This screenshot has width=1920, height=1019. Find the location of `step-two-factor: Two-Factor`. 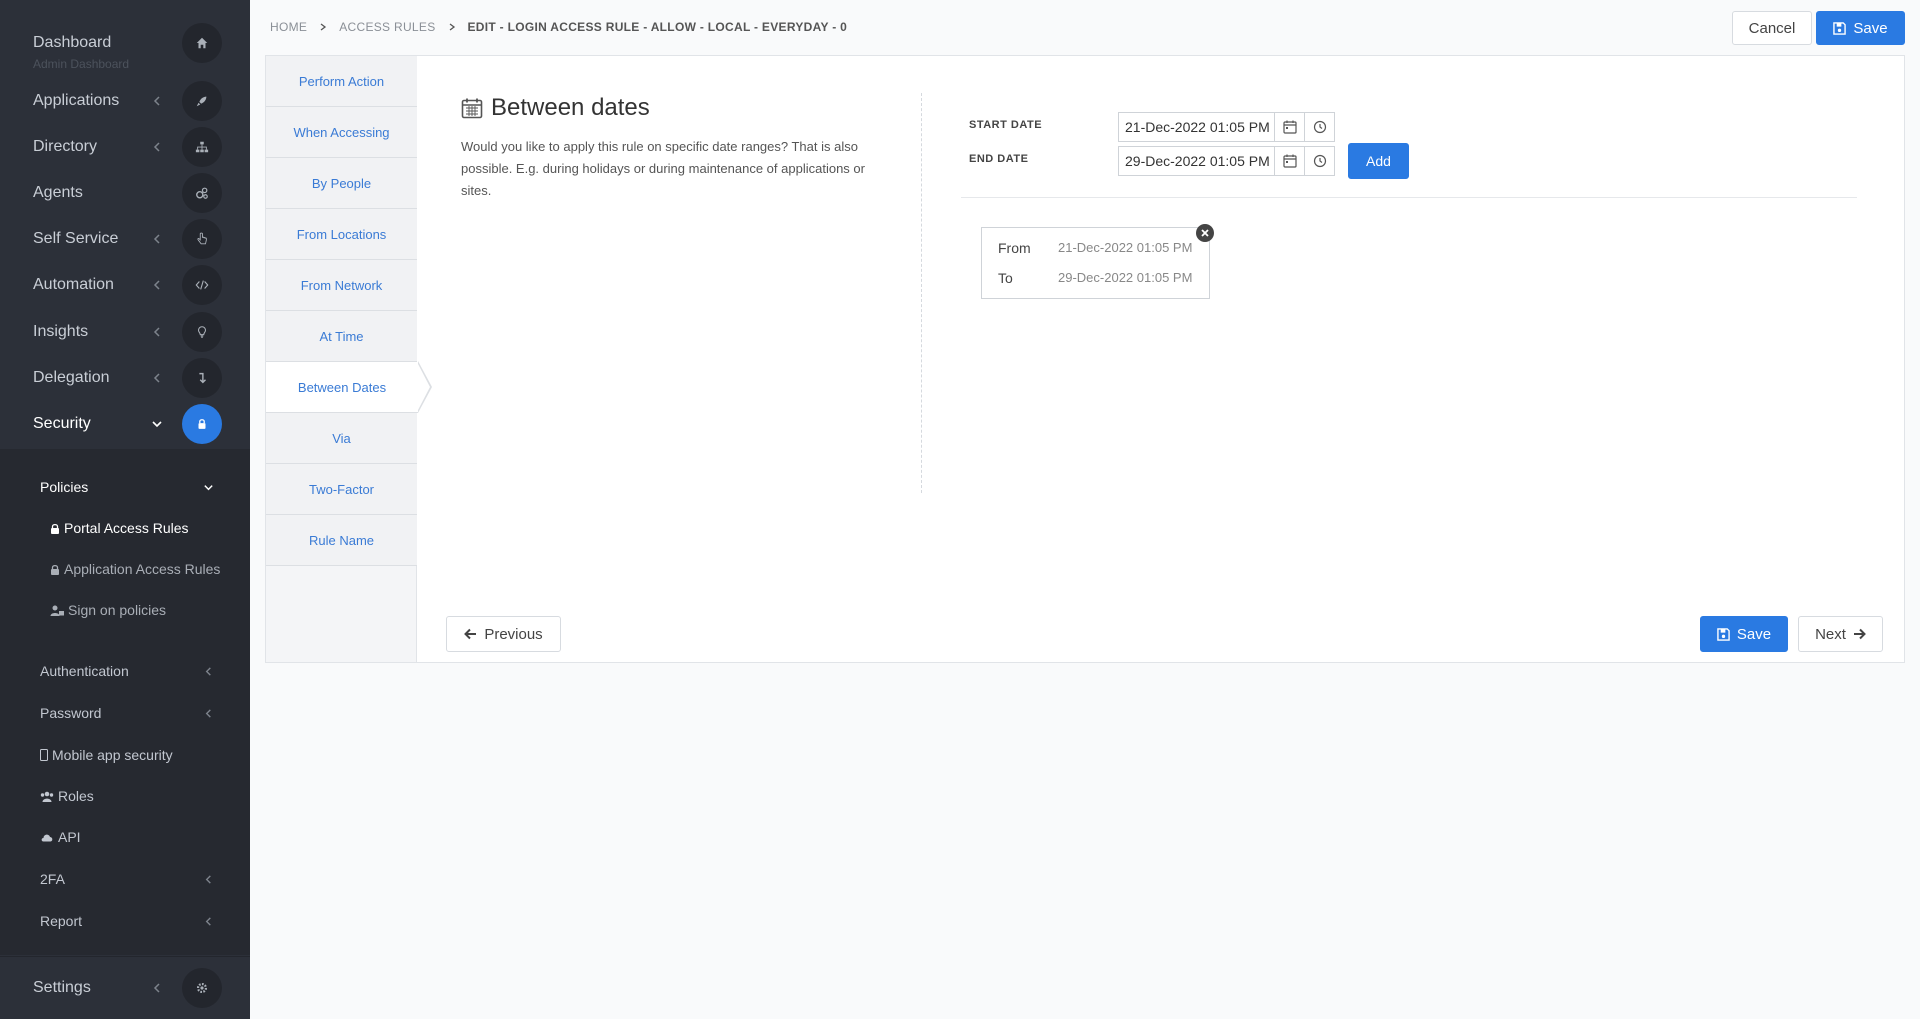

step-two-factor: Two-Factor is located at coordinates (341, 489).